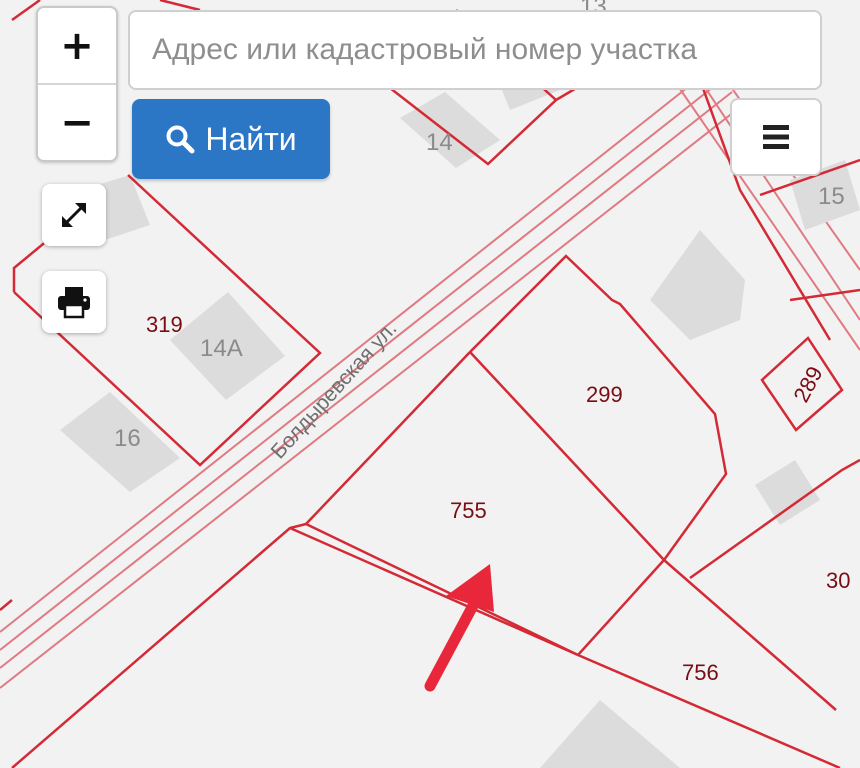 The width and height of the screenshot is (860, 768). What do you see at coordinates (468, 510) in the screenshot?
I see `parcel-label-755: 755` at bounding box center [468, 510].